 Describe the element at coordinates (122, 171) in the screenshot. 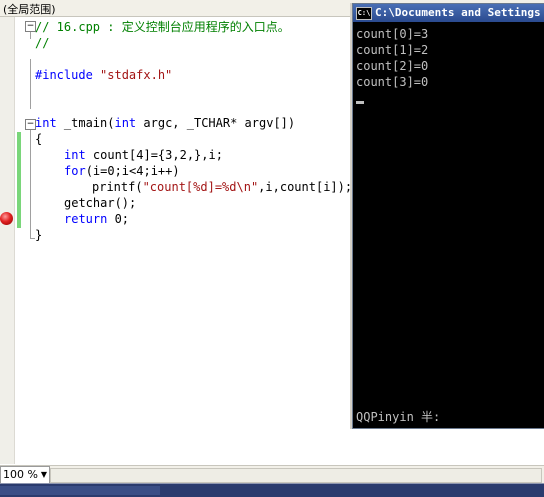

I see `code-line-for: for(i=0;i<4;i++)` at that location.